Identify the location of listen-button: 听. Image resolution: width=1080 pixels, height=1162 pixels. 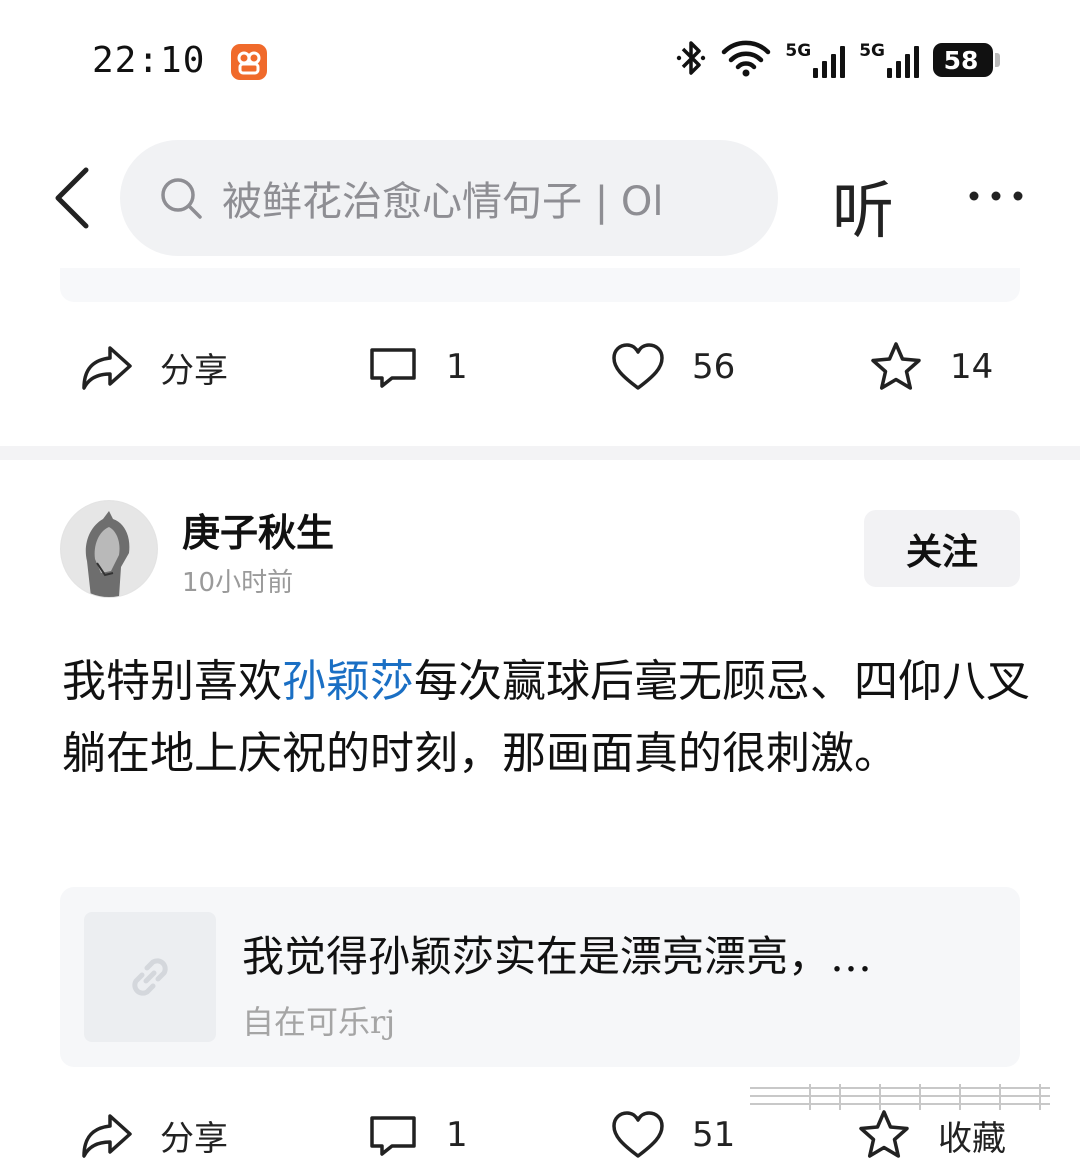
(863, 205).